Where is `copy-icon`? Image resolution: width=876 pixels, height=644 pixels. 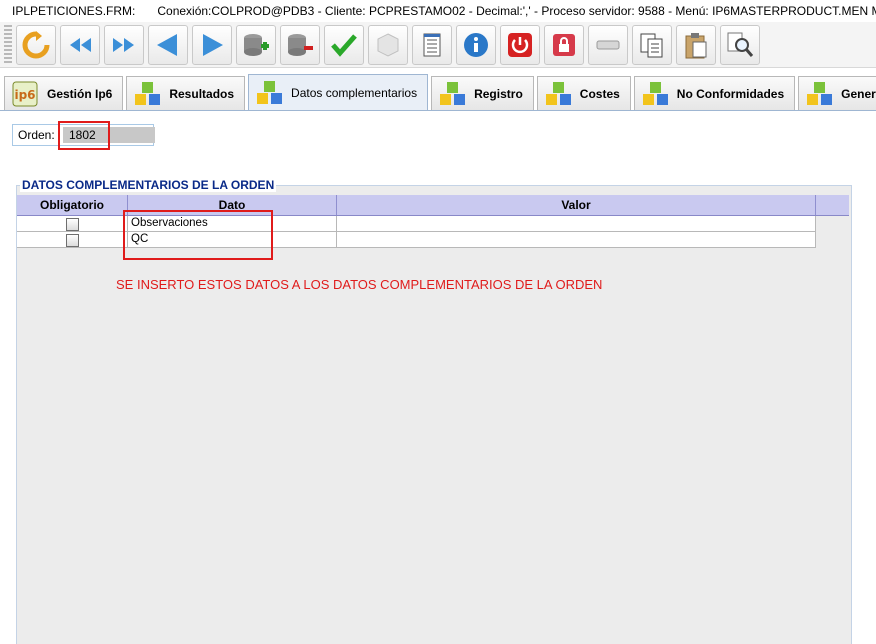
copy-icon is located at coordinates (652, 44).